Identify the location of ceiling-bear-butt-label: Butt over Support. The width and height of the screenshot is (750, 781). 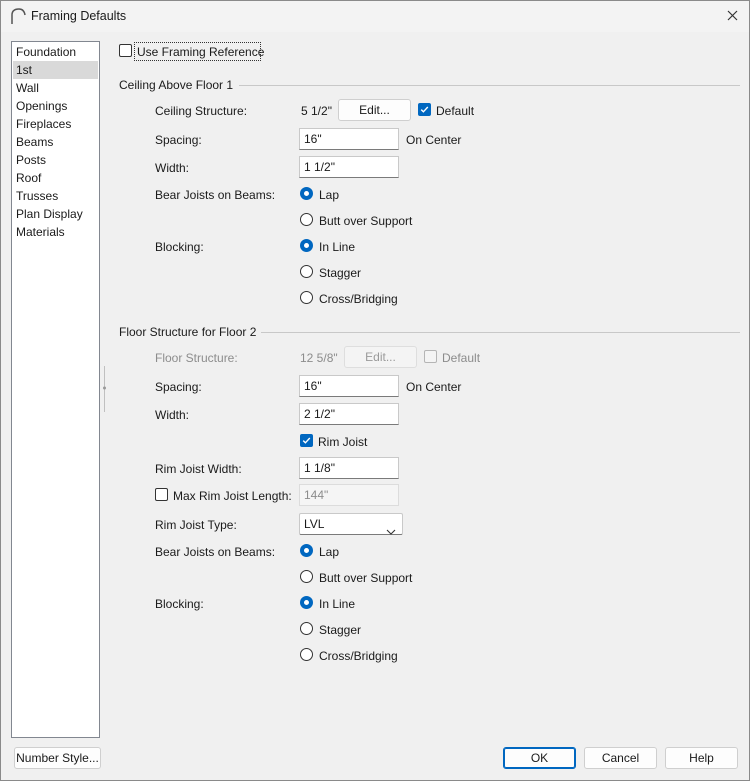
(366, 221).